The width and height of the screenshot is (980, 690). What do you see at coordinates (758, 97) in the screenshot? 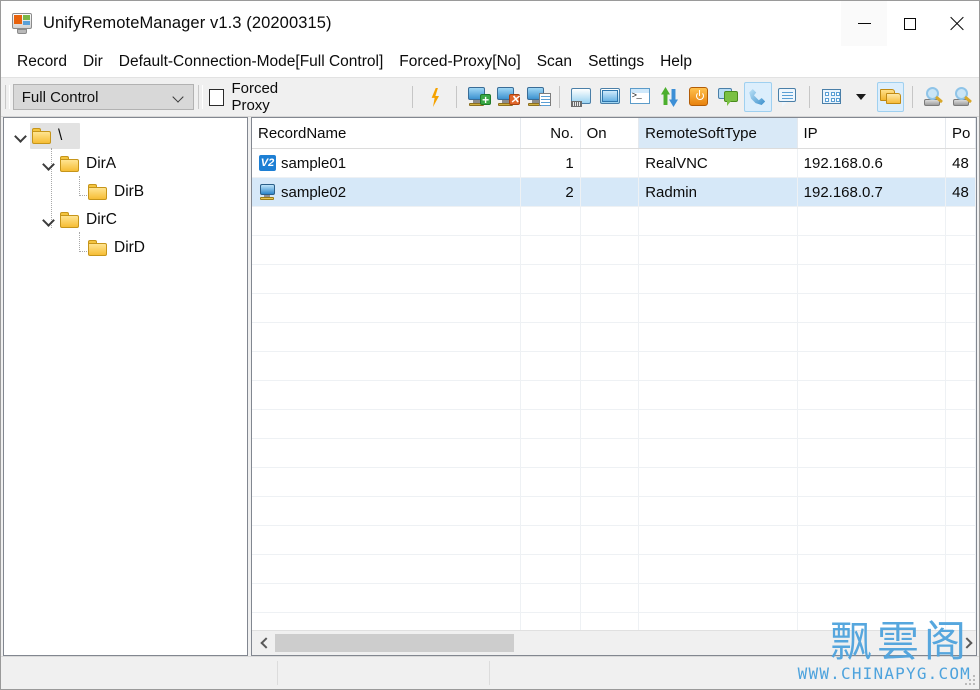
I see `voice-call-button` at bounding box center [758, 97].